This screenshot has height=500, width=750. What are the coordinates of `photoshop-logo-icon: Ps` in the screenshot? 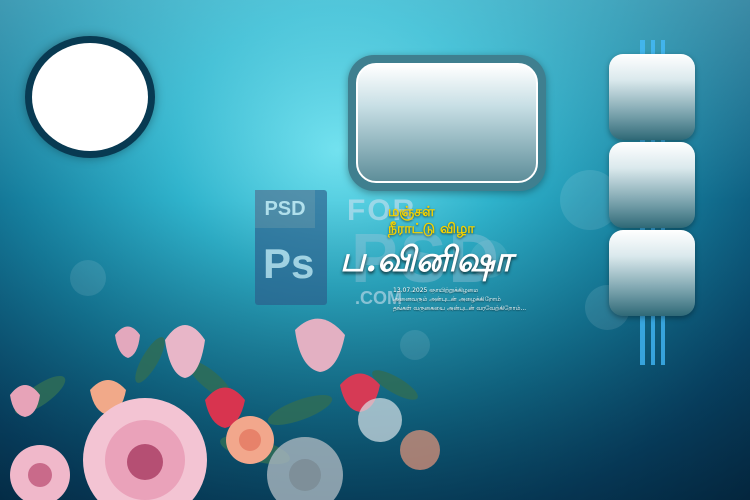 It's located at (289, 263).